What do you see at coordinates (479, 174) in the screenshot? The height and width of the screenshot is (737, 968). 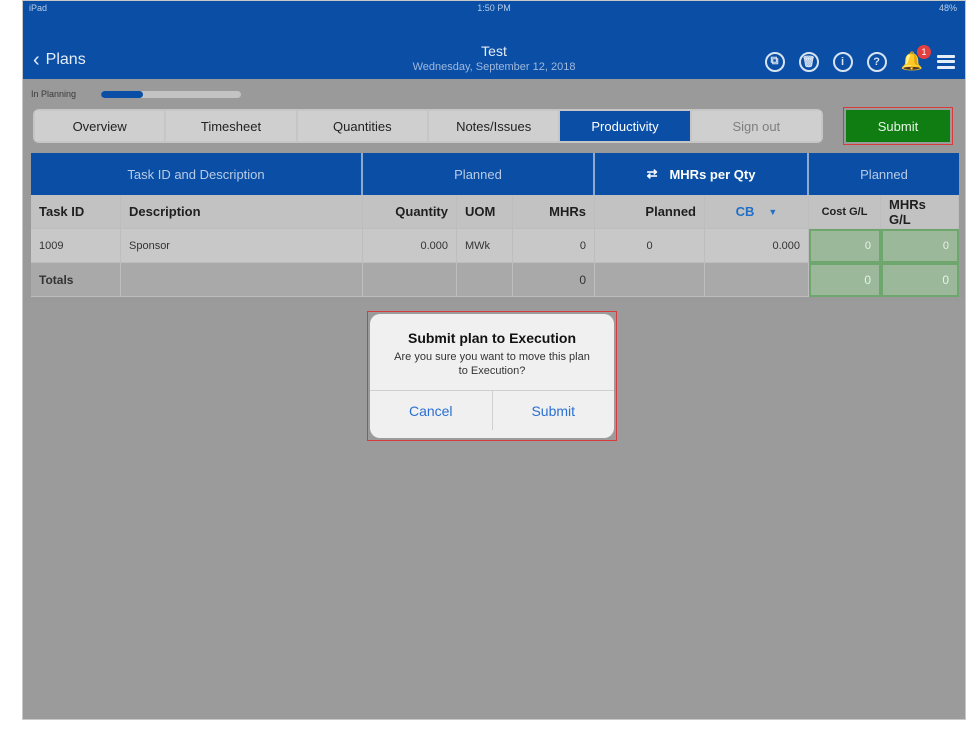 I see `group-header-planned: Planned` at bounding box center [479, 174].